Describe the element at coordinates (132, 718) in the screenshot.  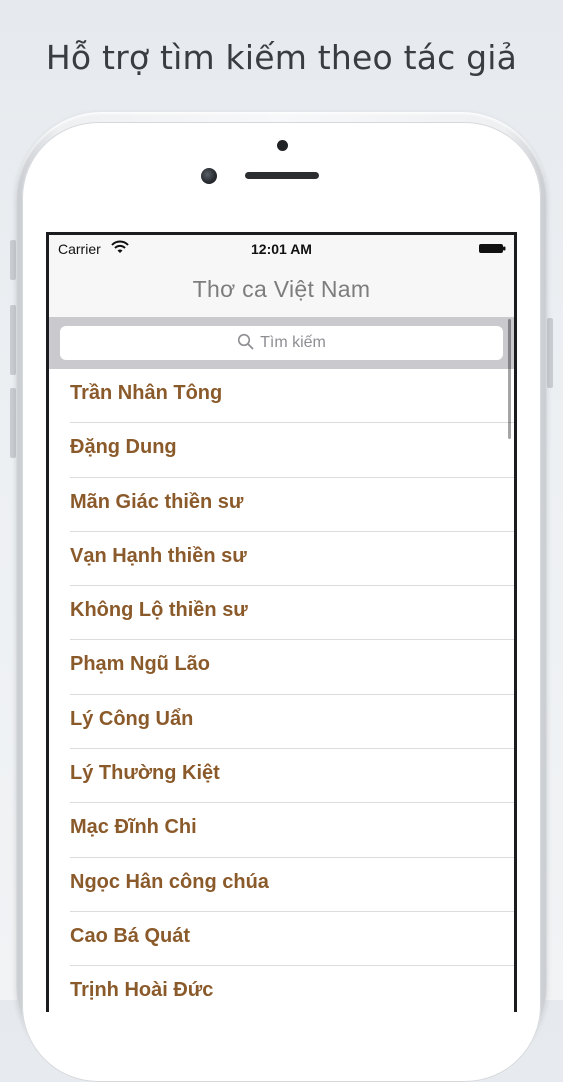
I see `author-name: Lý Công Uẩn` at that location.